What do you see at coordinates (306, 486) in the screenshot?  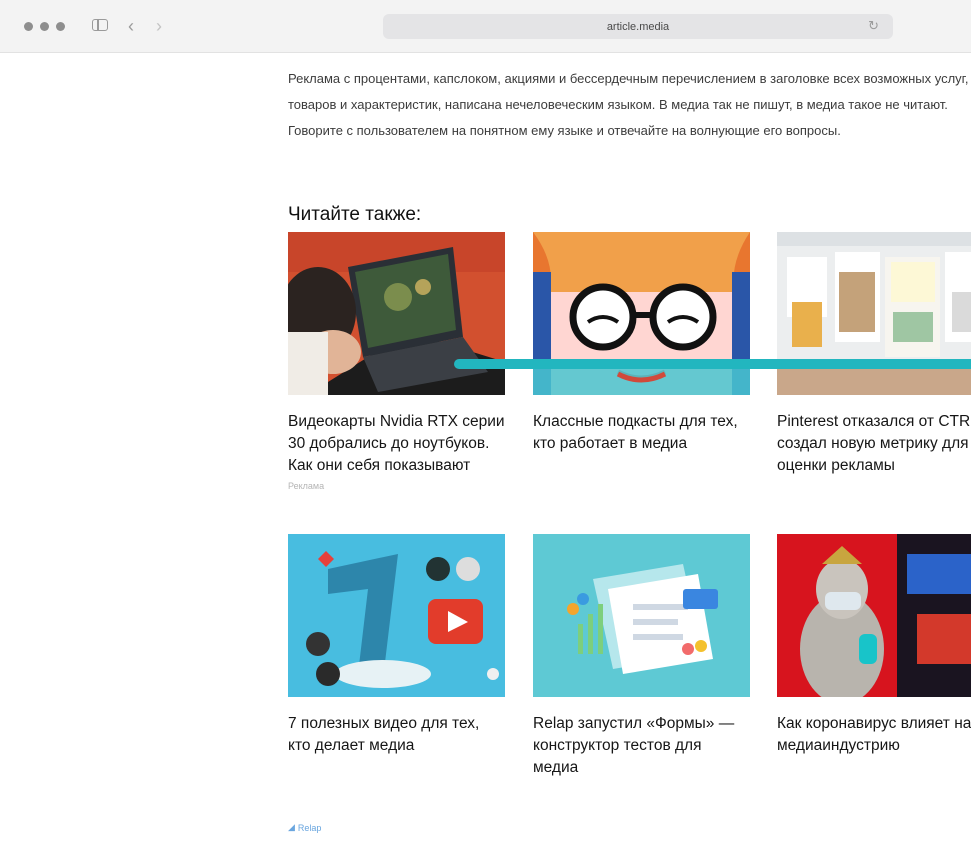 I see `ad-label: Реклама` at bounding box center [306, 486].